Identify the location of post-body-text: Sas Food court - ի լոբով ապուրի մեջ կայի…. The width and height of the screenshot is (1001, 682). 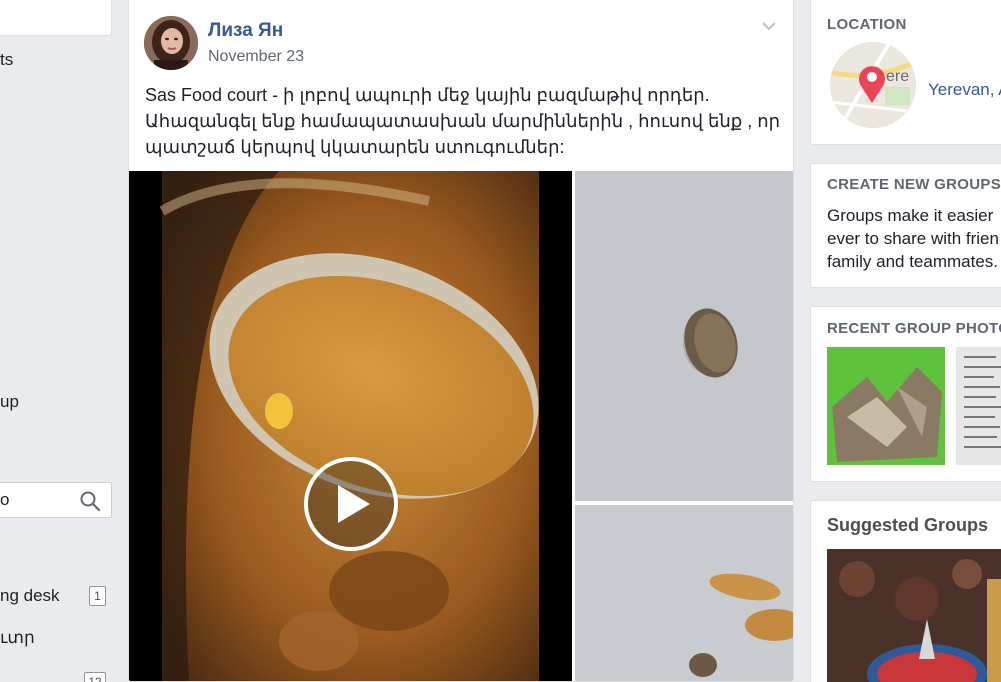
(465, 121).